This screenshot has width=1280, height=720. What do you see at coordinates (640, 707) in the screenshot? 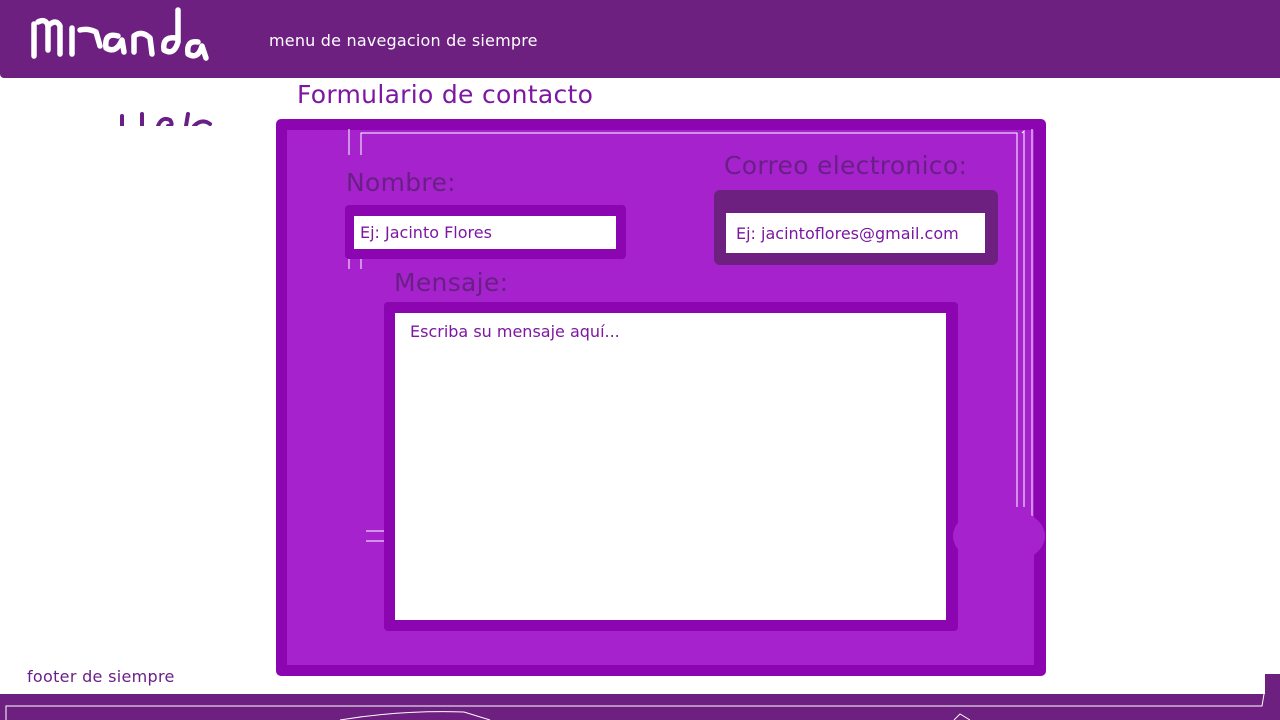
I see `site-footer` at bounding box center [640, 707].